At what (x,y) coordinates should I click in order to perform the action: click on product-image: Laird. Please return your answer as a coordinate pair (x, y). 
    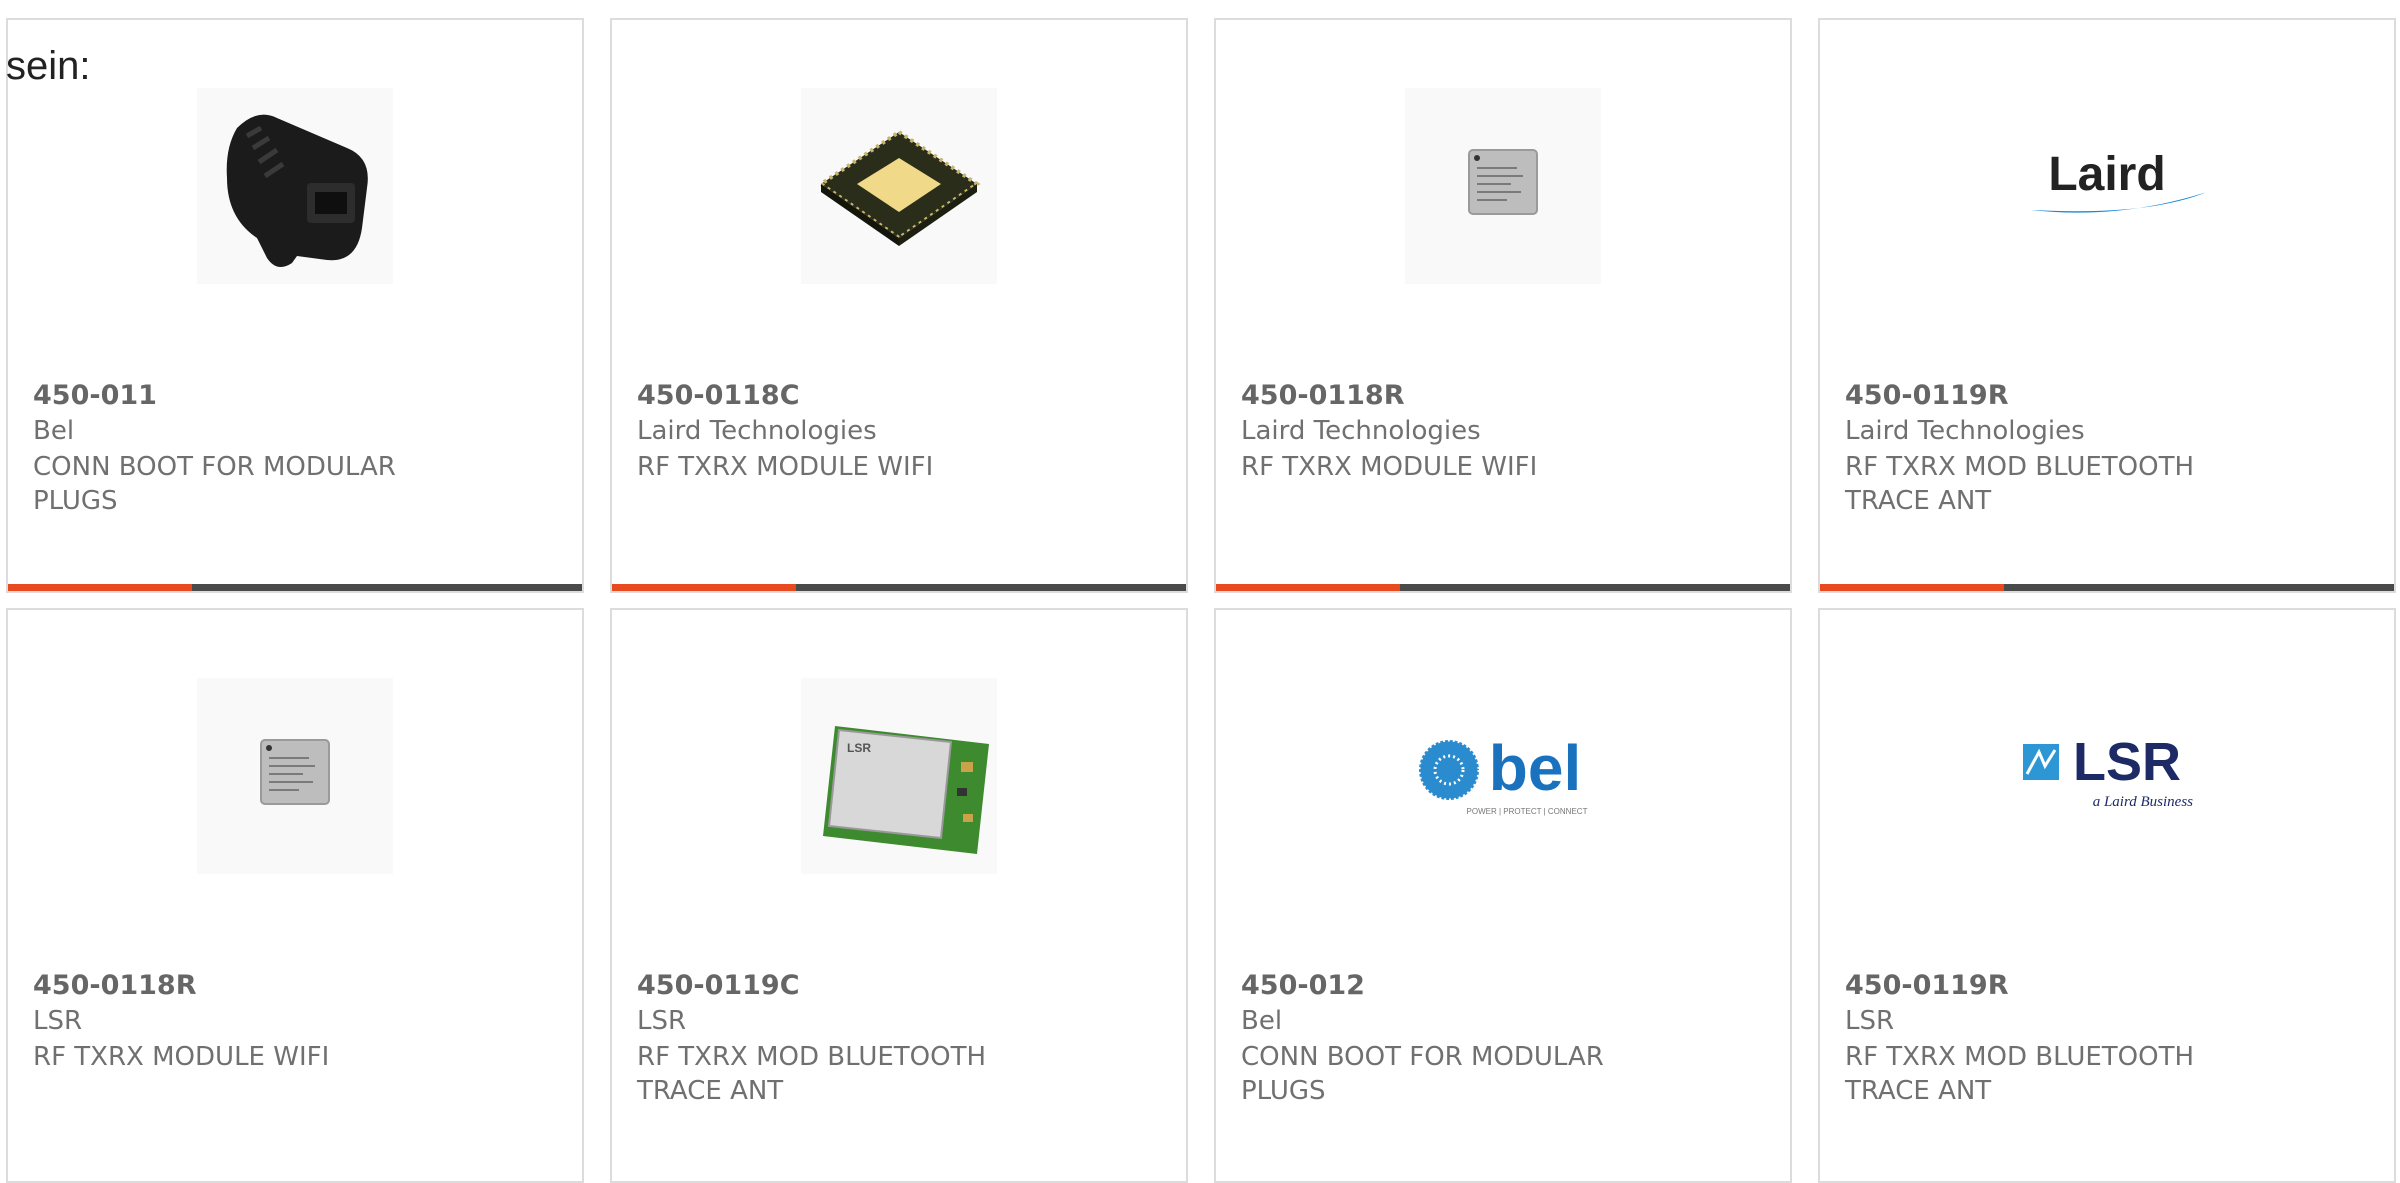
    Looking at the image, I should click on (2107, 186).